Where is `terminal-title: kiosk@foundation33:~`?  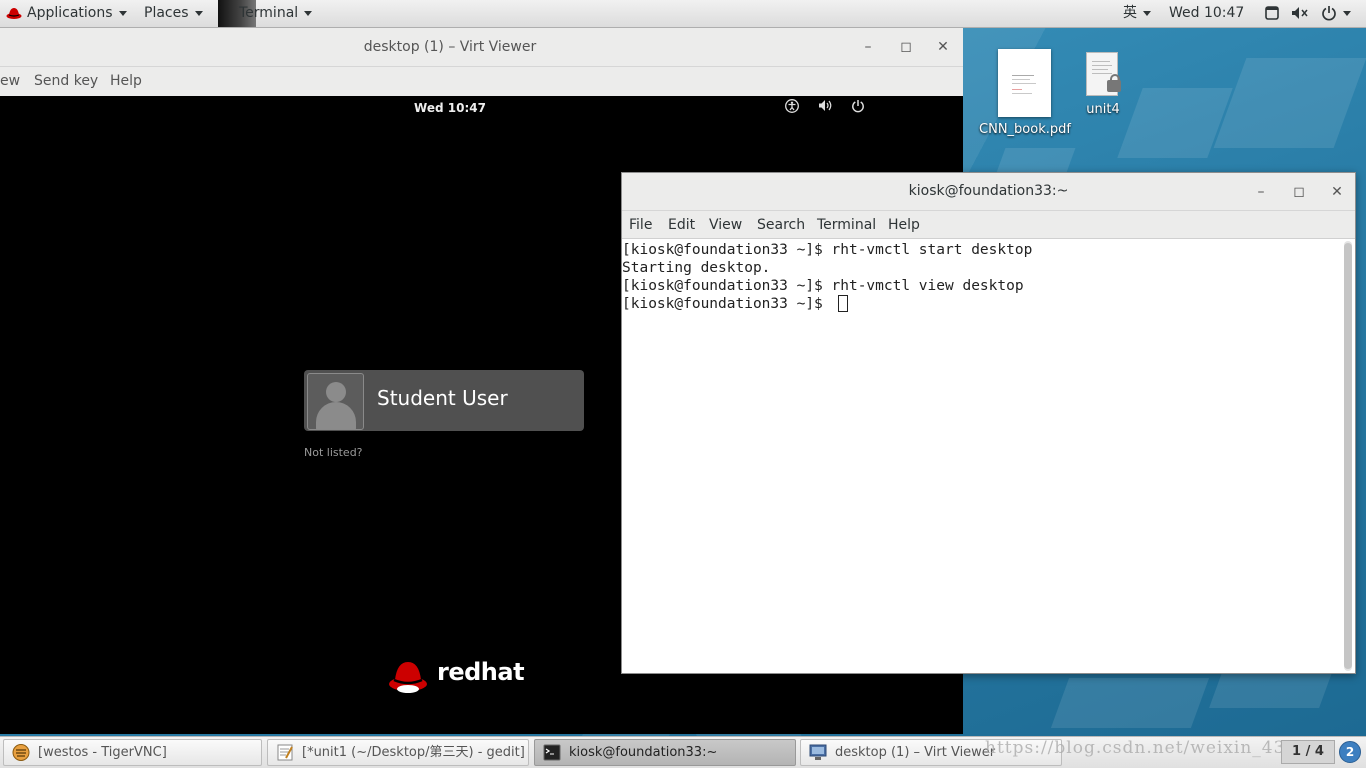 terminal-title: kiosk@foundation33:~ is located at coordinates (988, 191).